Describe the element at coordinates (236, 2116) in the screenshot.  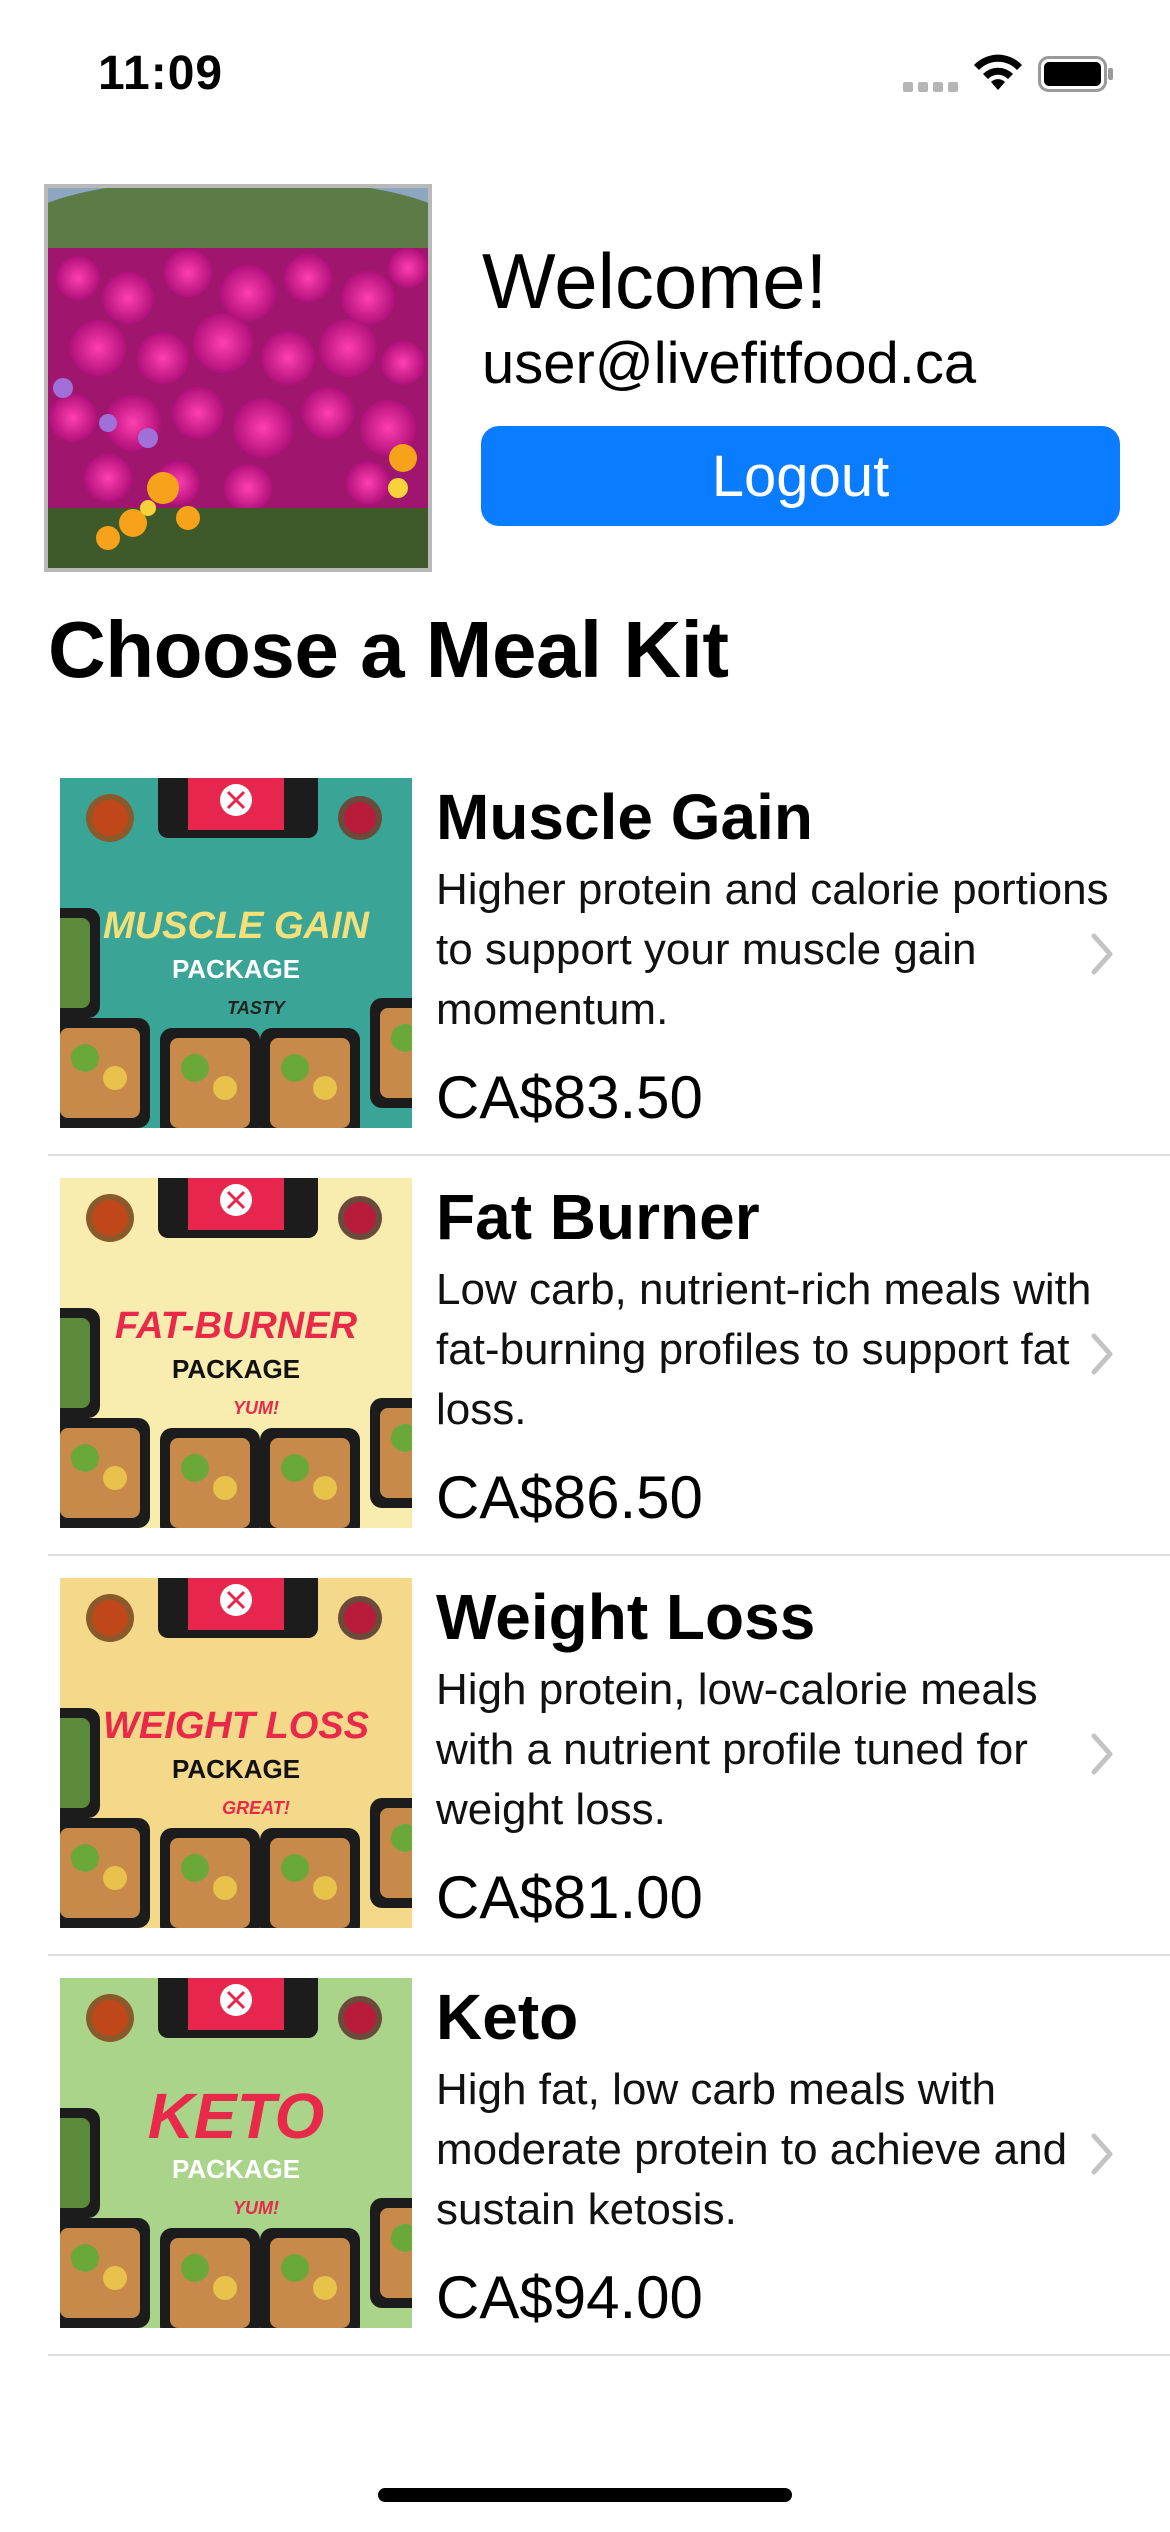
I see `package-title: KETO` at that location.